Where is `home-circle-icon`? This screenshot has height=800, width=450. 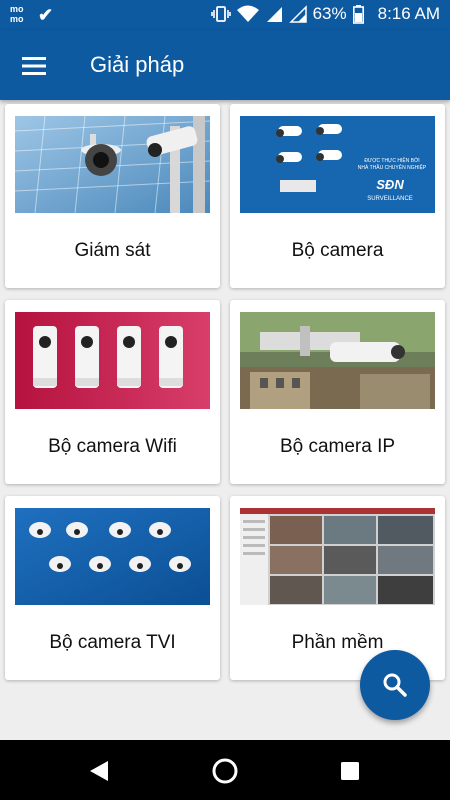 home-circle-icon is located at coordinates (225, 771).